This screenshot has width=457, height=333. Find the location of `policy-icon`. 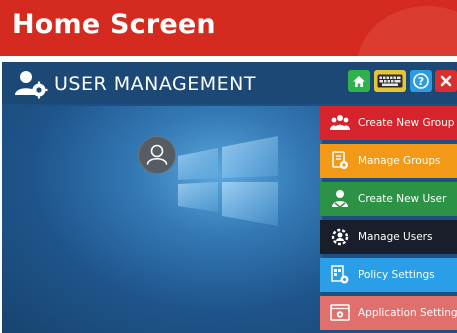

policy-icon is located at coordinates (340, 274).